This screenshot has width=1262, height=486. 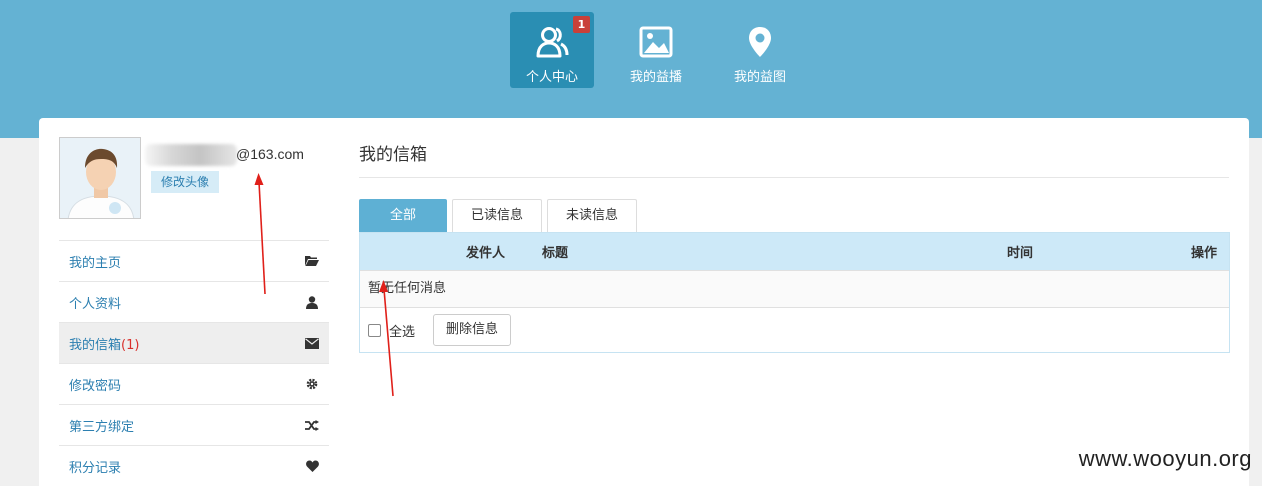 What do you see at coordinates (312, 425) in the screenshot?
I see `shuffle-icon` at bounding box center [312, 425].